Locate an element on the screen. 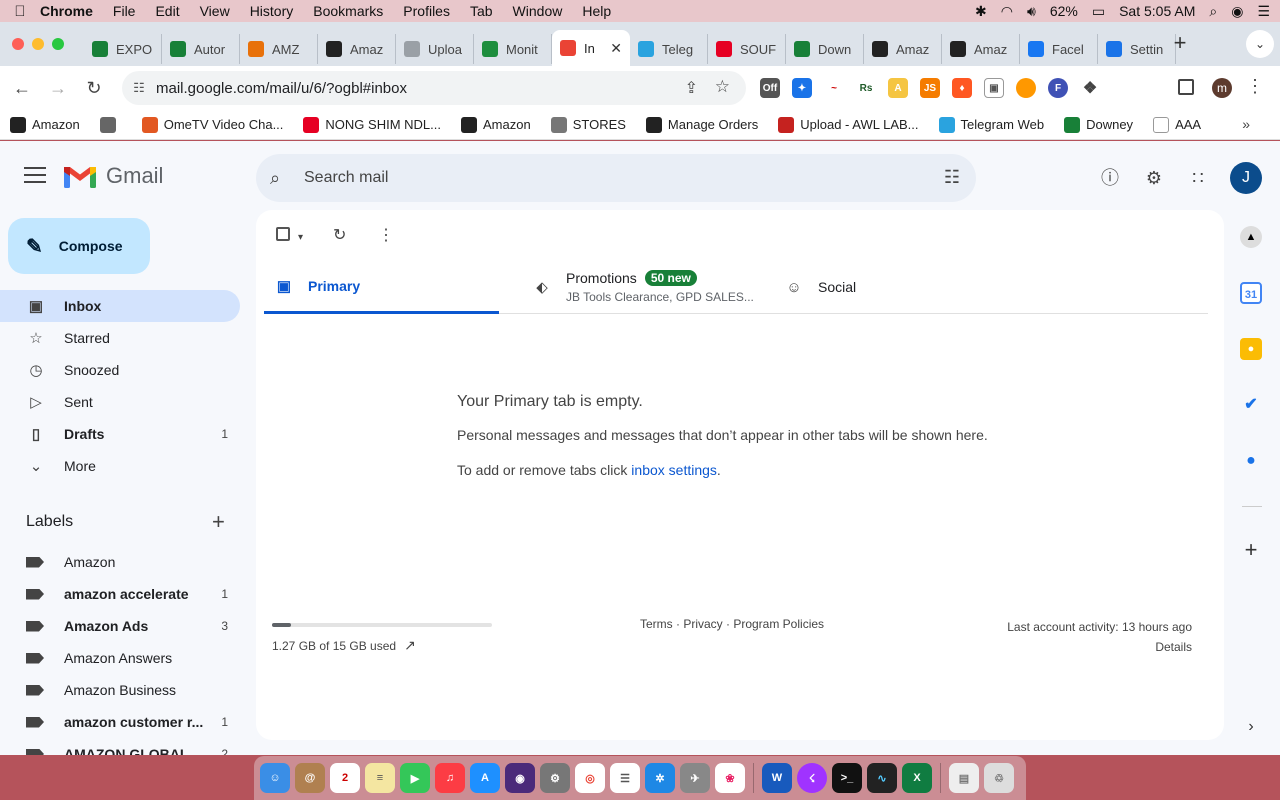 The height and width of the screenshot is (800, 1280). nav-item-starred: ☆ Starred is located at coordinates (120, 338).